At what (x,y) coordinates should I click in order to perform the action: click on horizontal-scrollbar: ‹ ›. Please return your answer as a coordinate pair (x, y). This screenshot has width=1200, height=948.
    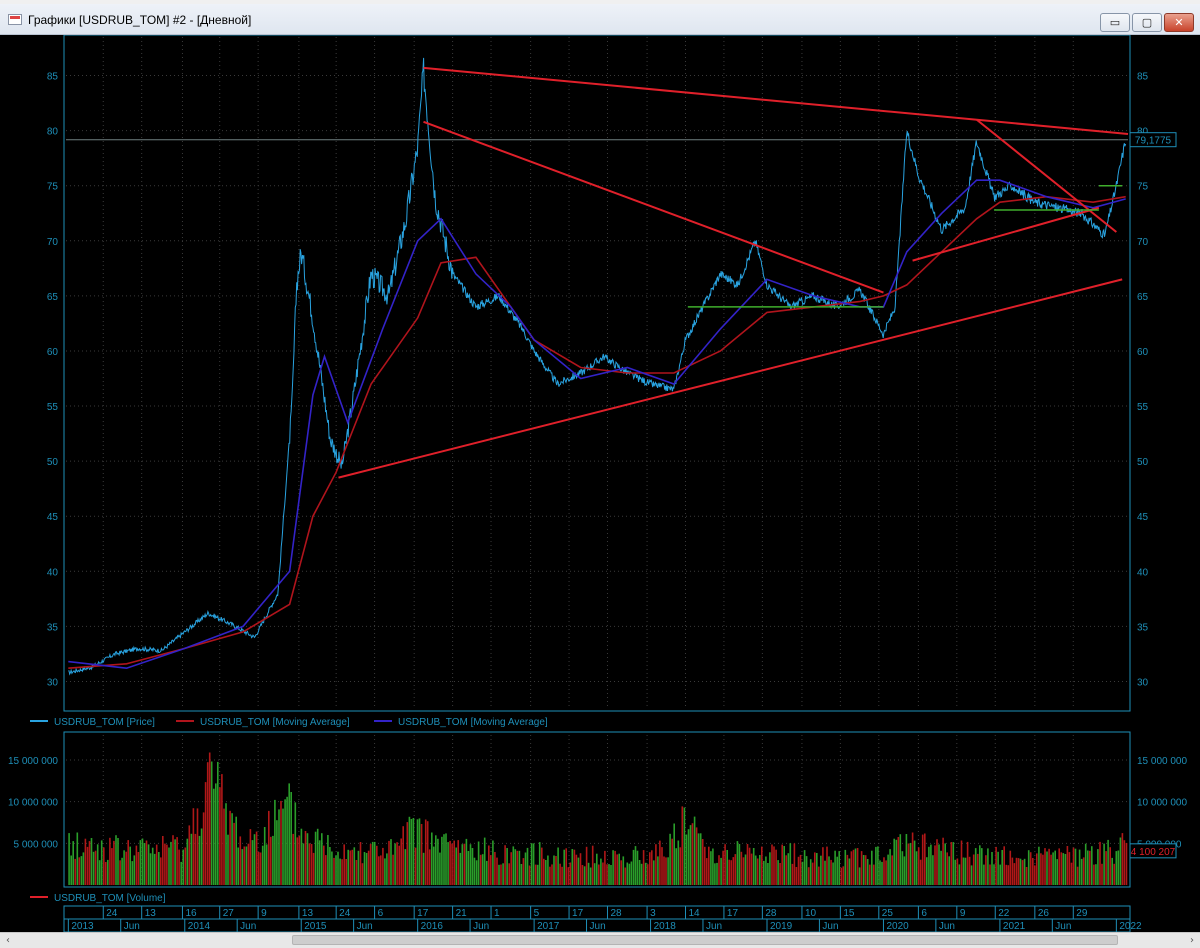
    Looking at the image, I should click on (600, 940).